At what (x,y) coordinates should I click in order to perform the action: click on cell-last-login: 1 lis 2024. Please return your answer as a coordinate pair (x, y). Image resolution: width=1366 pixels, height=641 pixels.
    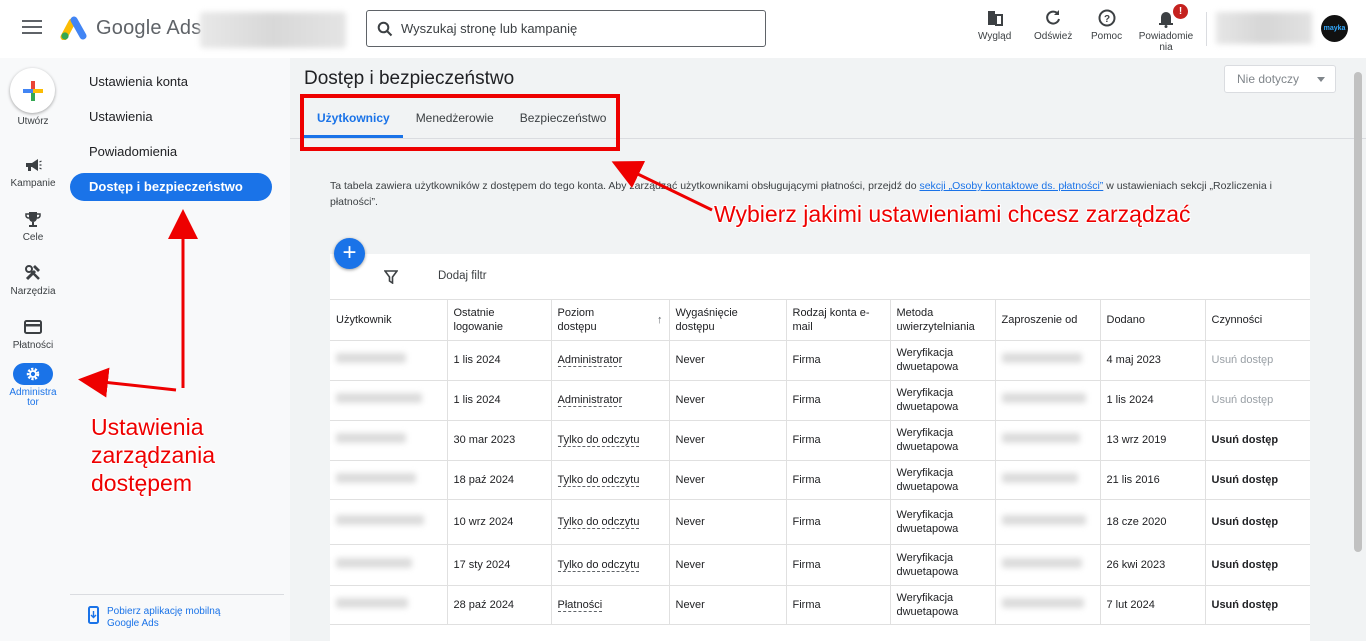
    Looking at the image, I should click on (499, 360).